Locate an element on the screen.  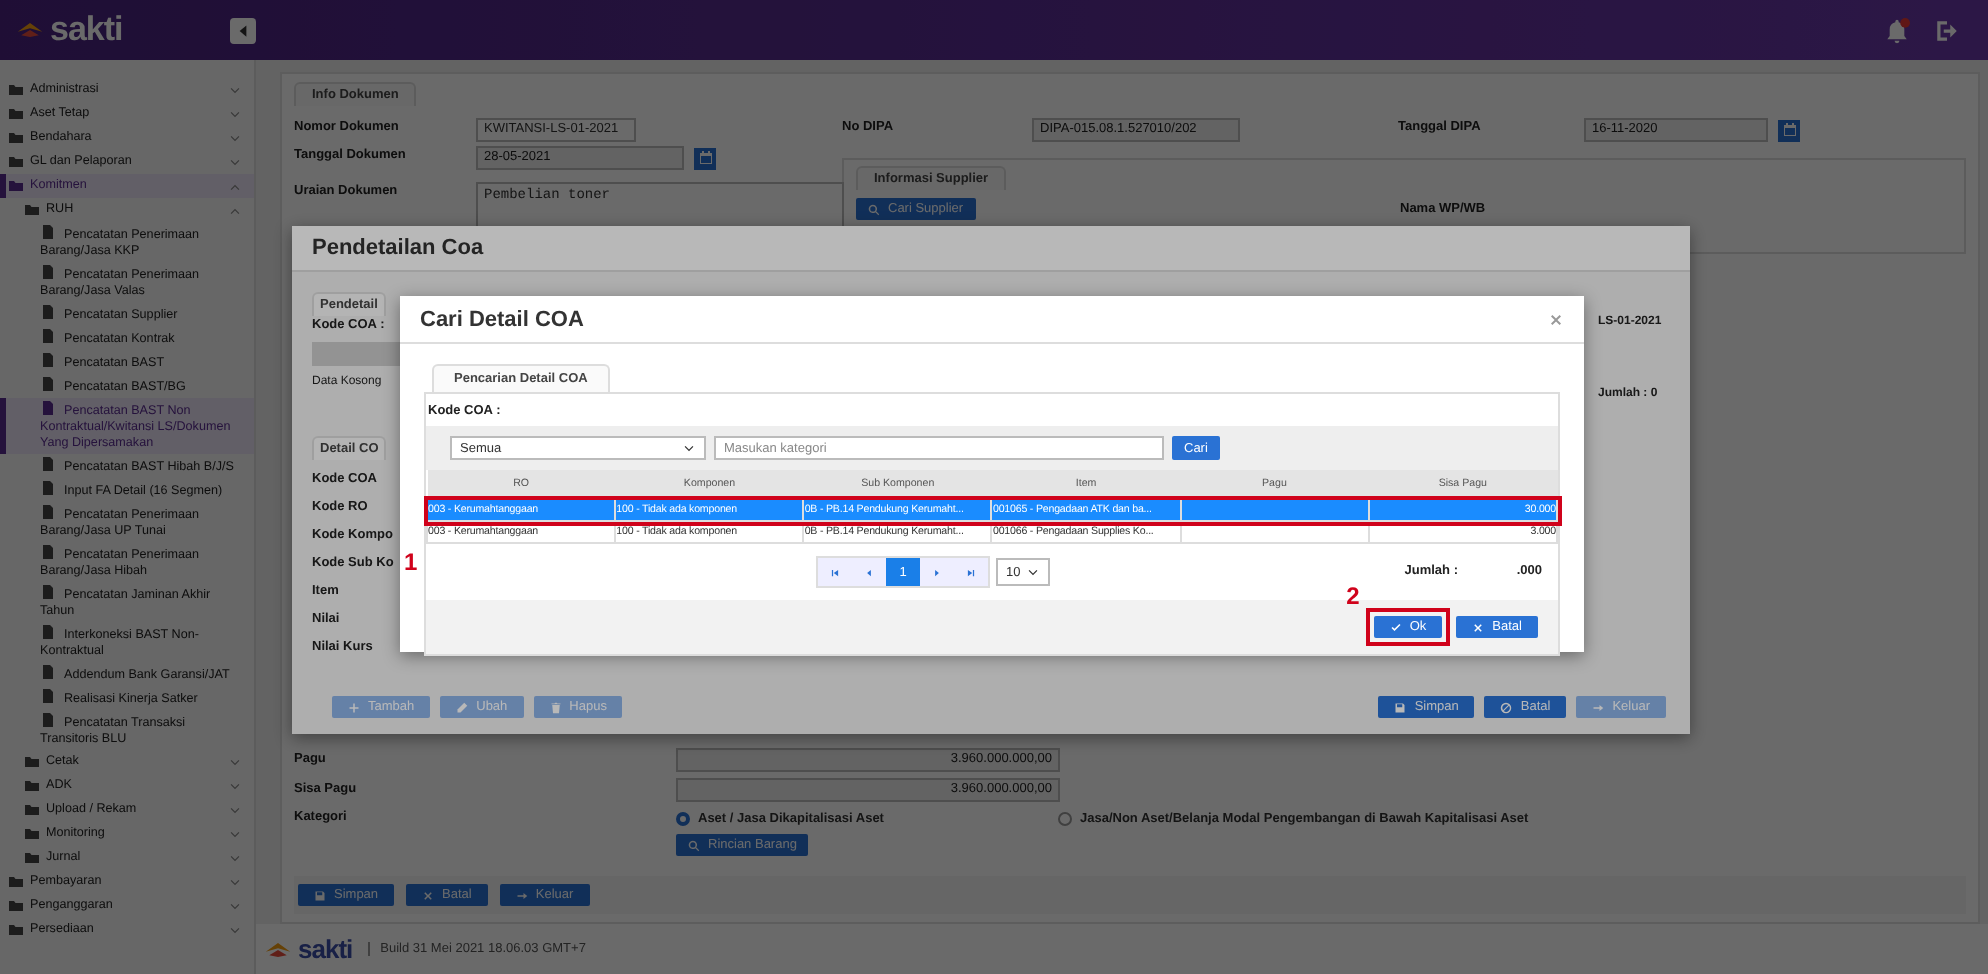
logout-icon is located at coordinates (1947, 30).